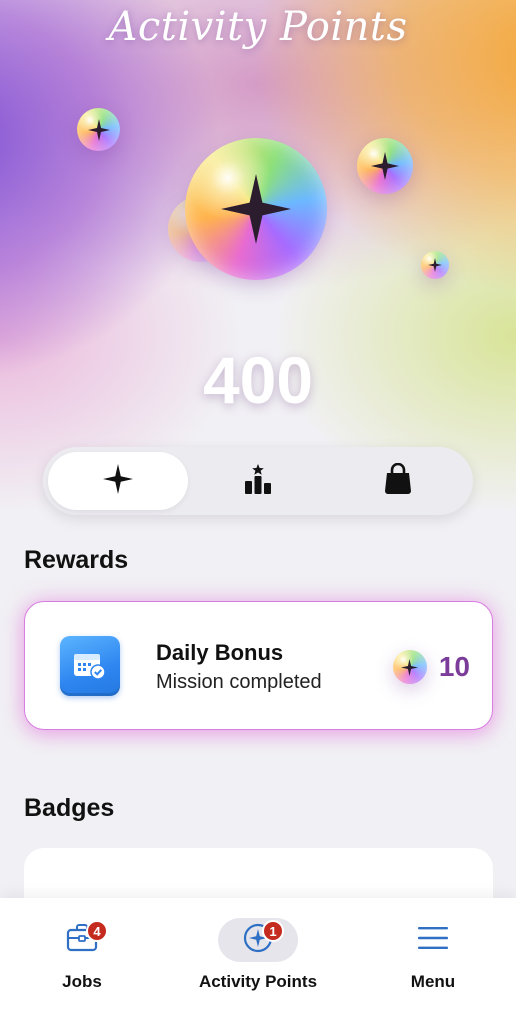 Image resolution: width=516 pixels, height=1024 pixels. What do you see at coordinates (69, 808) in the screenshot?
I see `badges-heading: Badges` at bounding box center [69, 808].